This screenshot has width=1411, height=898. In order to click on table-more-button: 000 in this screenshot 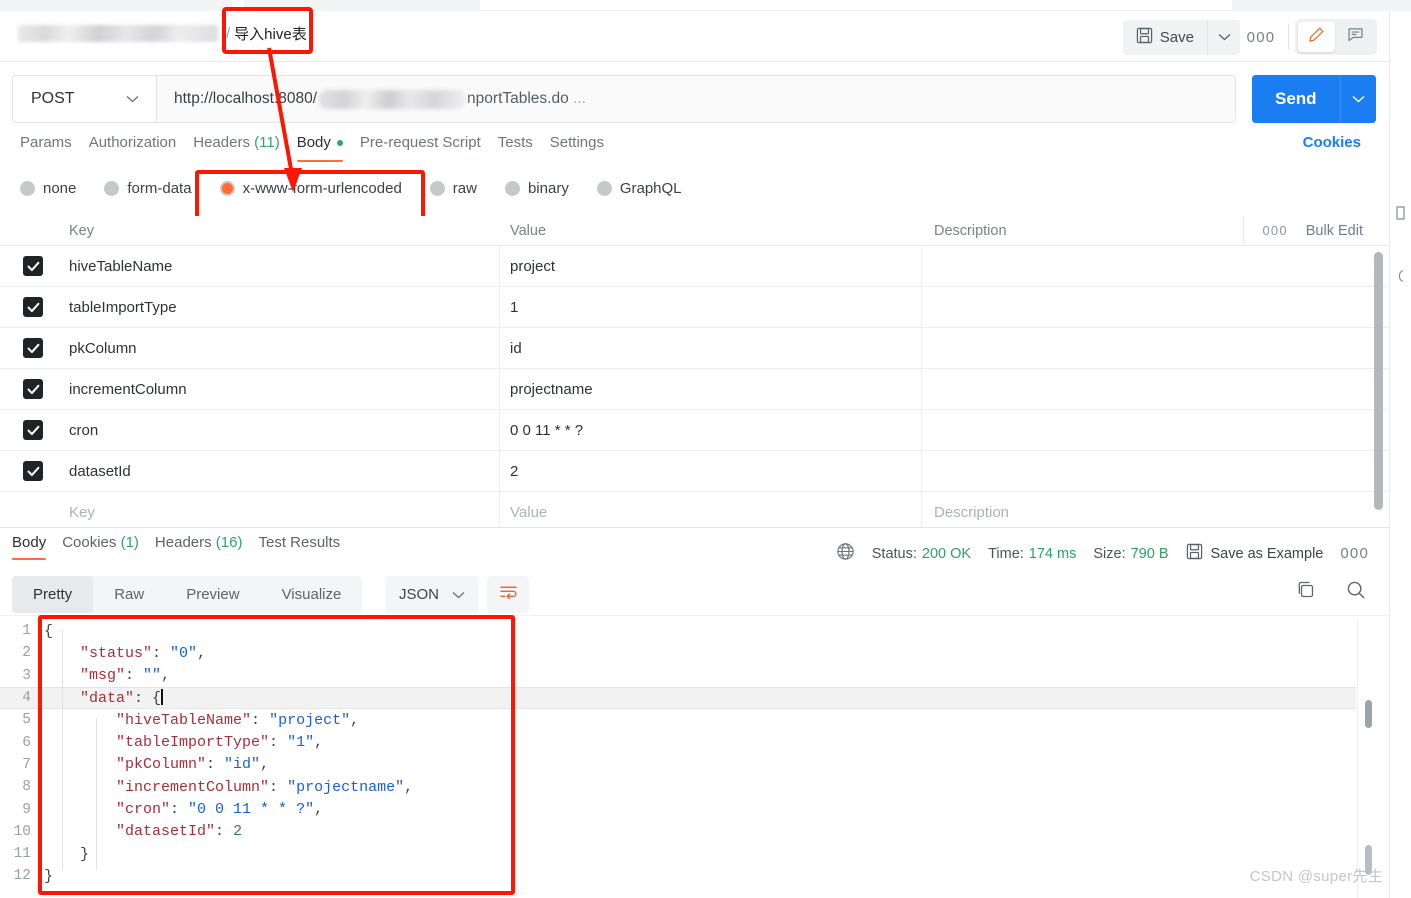, I will do `click(1274, 230)`.